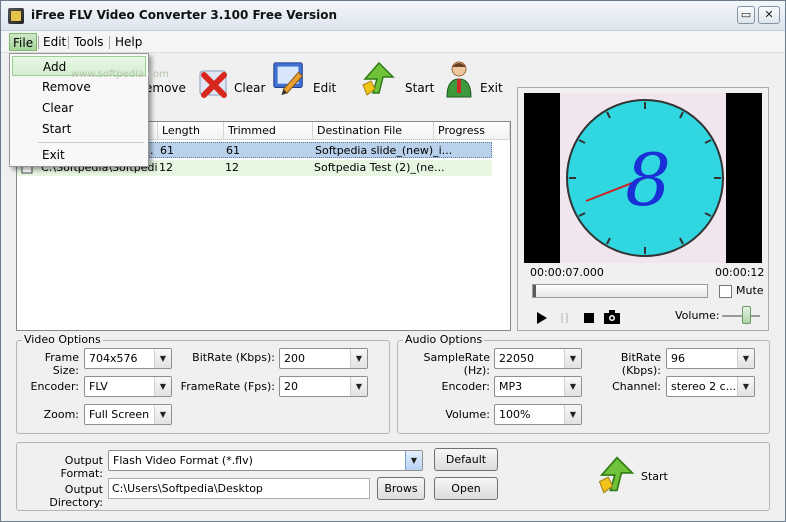  What do you see at coordinates (98, 386) in the screenshot?
I see `video-encoder-value: FLV` at bounding box center [98, 386].